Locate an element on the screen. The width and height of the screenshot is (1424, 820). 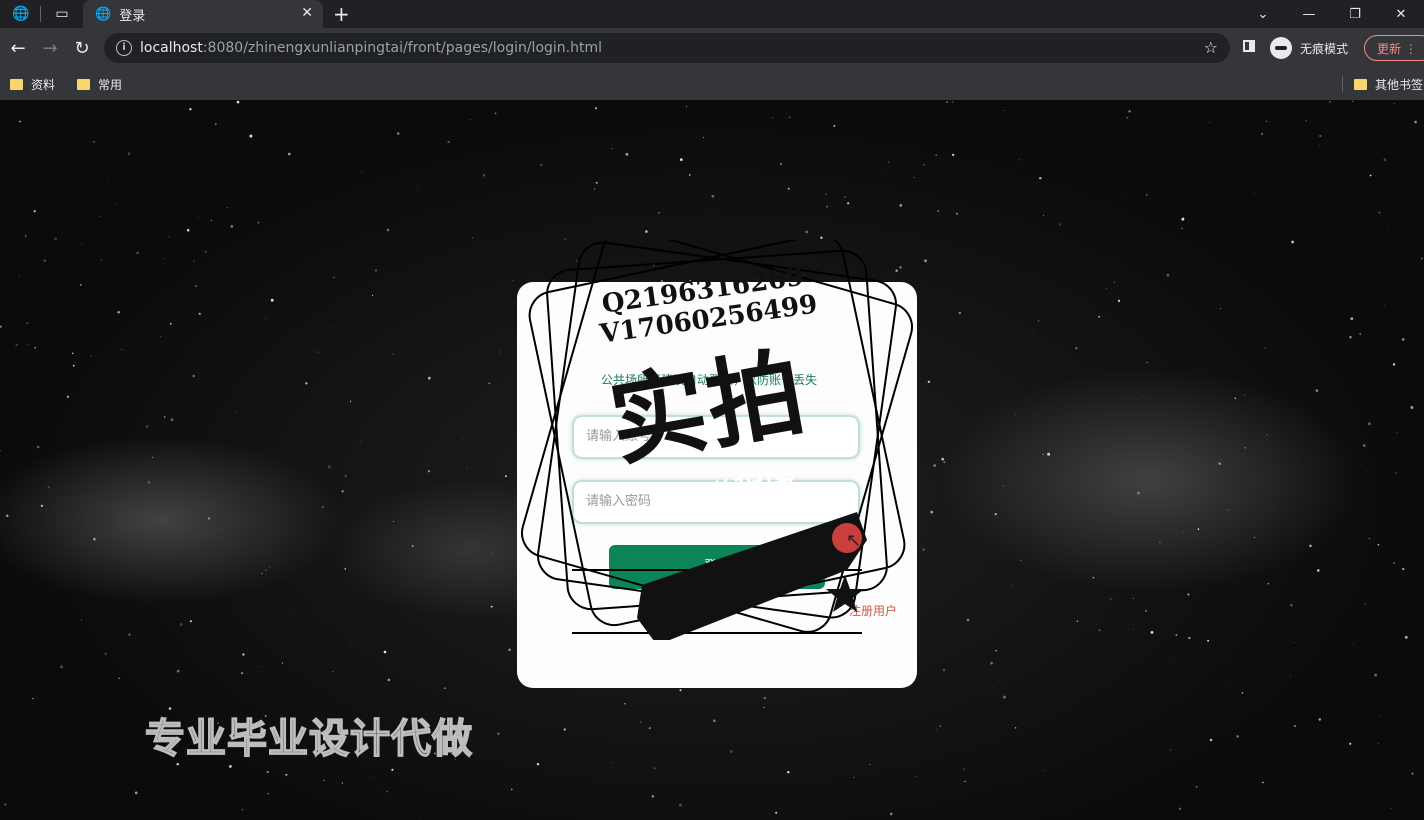
bookmark-folder-changyong: 常用 is located at coordinates (99, 84).